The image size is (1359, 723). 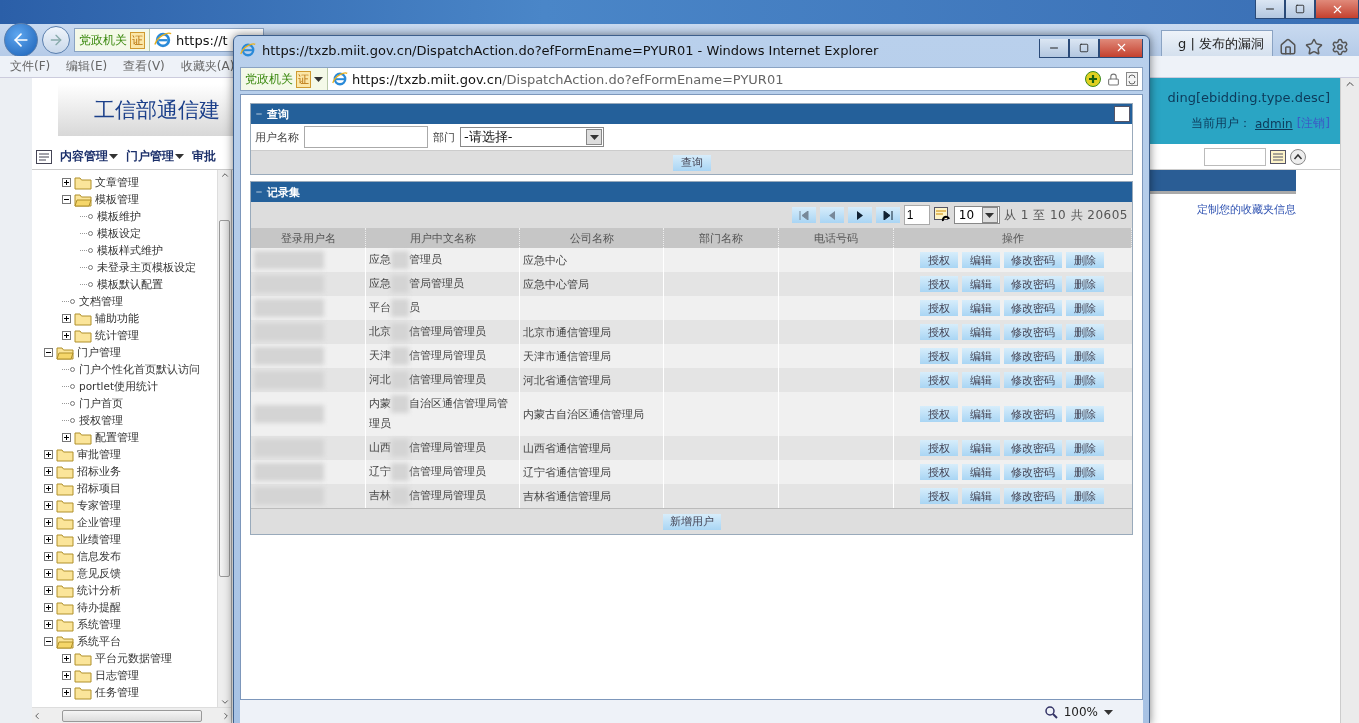 I want to click on nav-menu-item: 门户管理, so click(x=155, y=156).